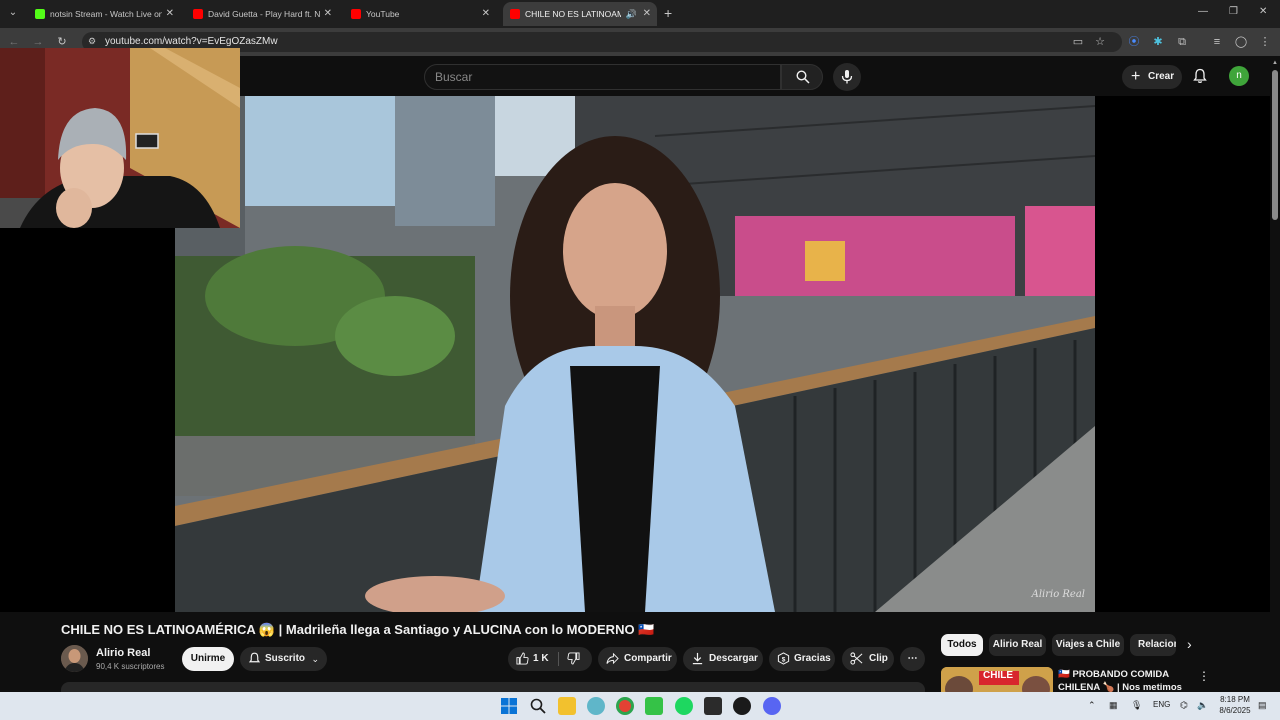 This screenshot has height=720, width=1280. I want to click on microphone-icon, so click(847, 77).